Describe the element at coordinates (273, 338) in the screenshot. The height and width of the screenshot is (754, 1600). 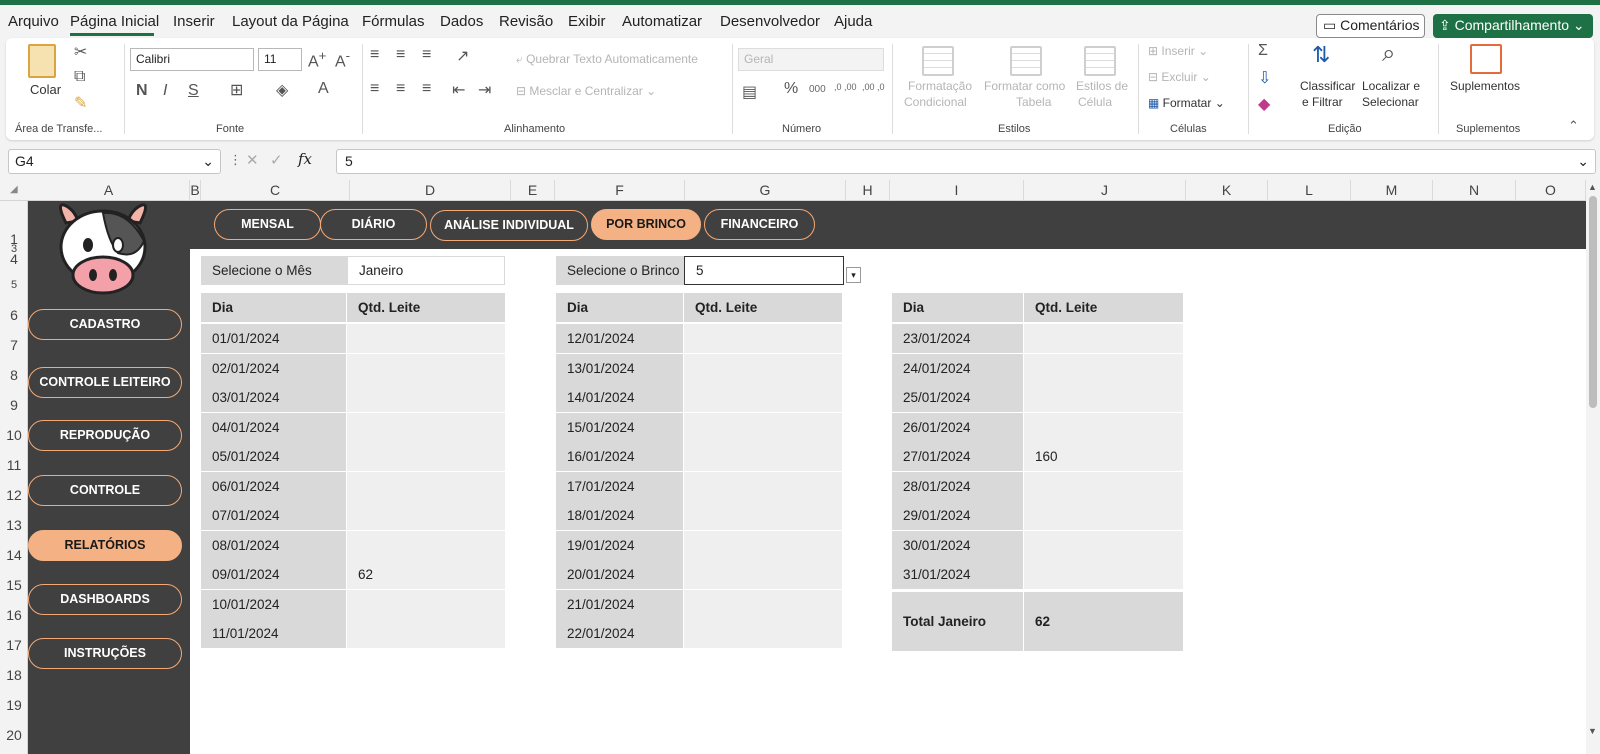
I see `table-cell-dia: 01/01/2024` at that location.